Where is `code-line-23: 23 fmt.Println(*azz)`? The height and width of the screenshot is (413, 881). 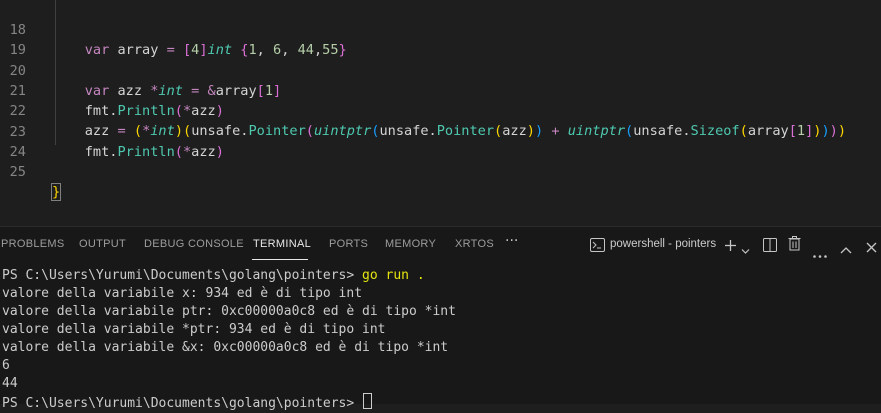
code-line-23: 23 fmt.Println(*azz) is located at coordinates (112, 131).